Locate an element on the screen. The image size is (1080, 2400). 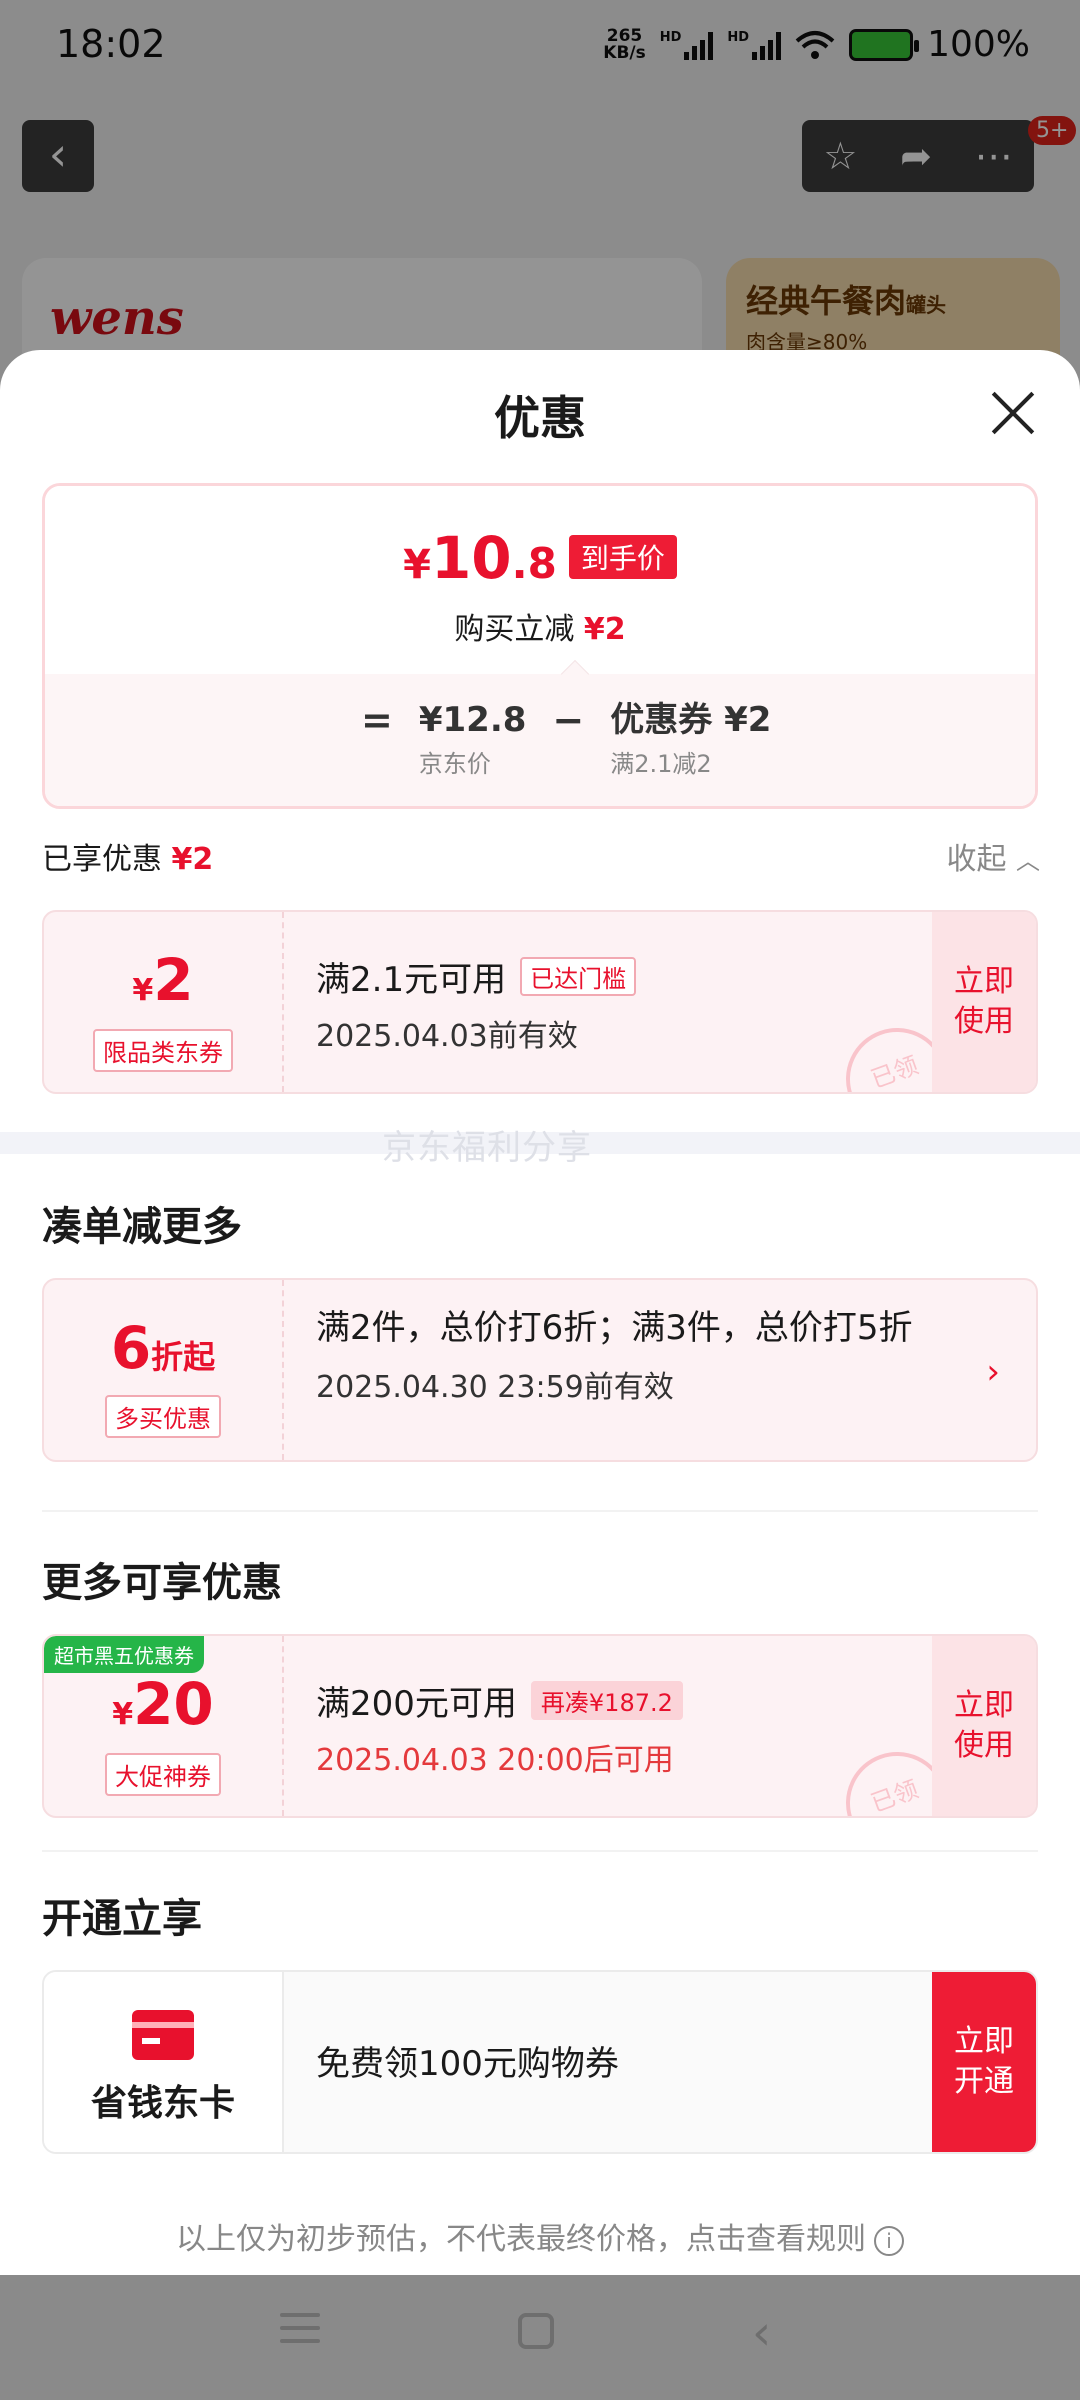
equals-sign: = is located at coordinates (377, 720).